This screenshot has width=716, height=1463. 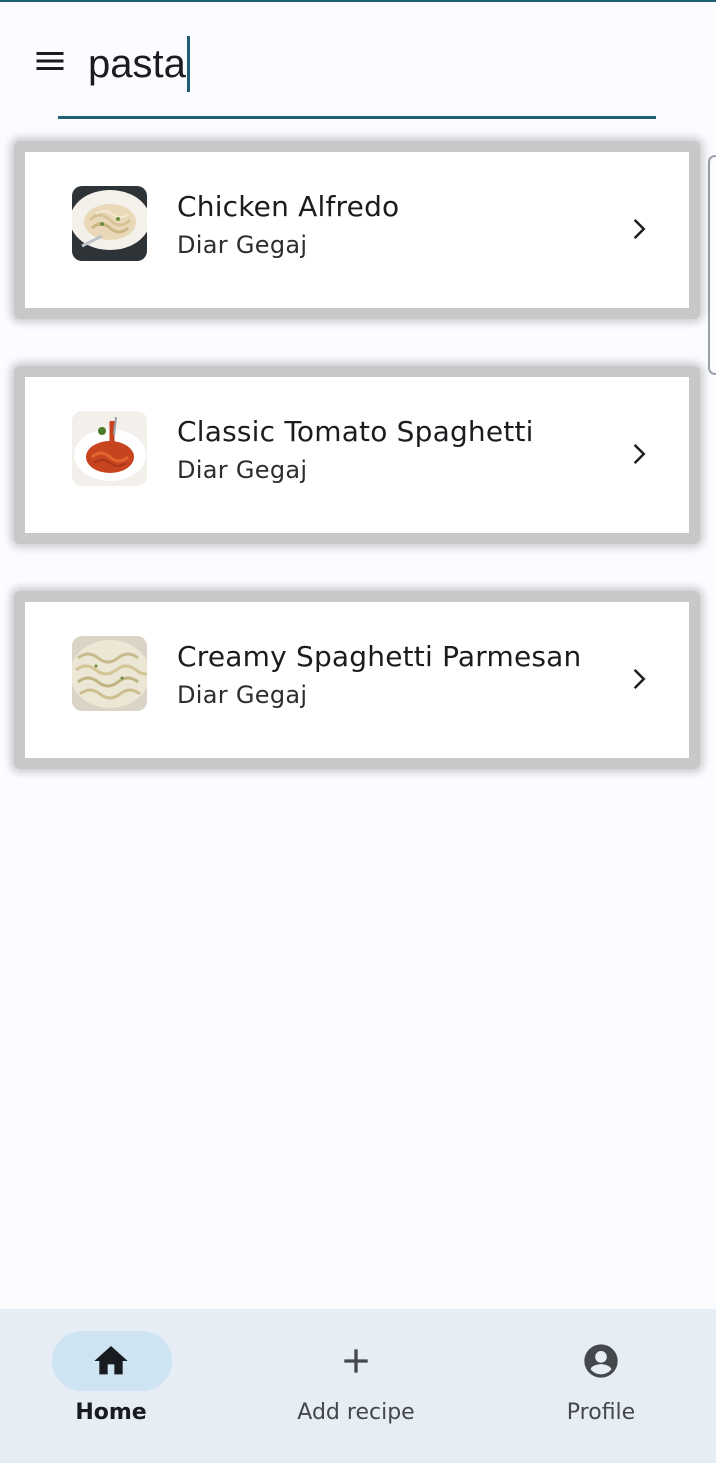 I want to click on scroll-indicator, so click(x=712, y=265).